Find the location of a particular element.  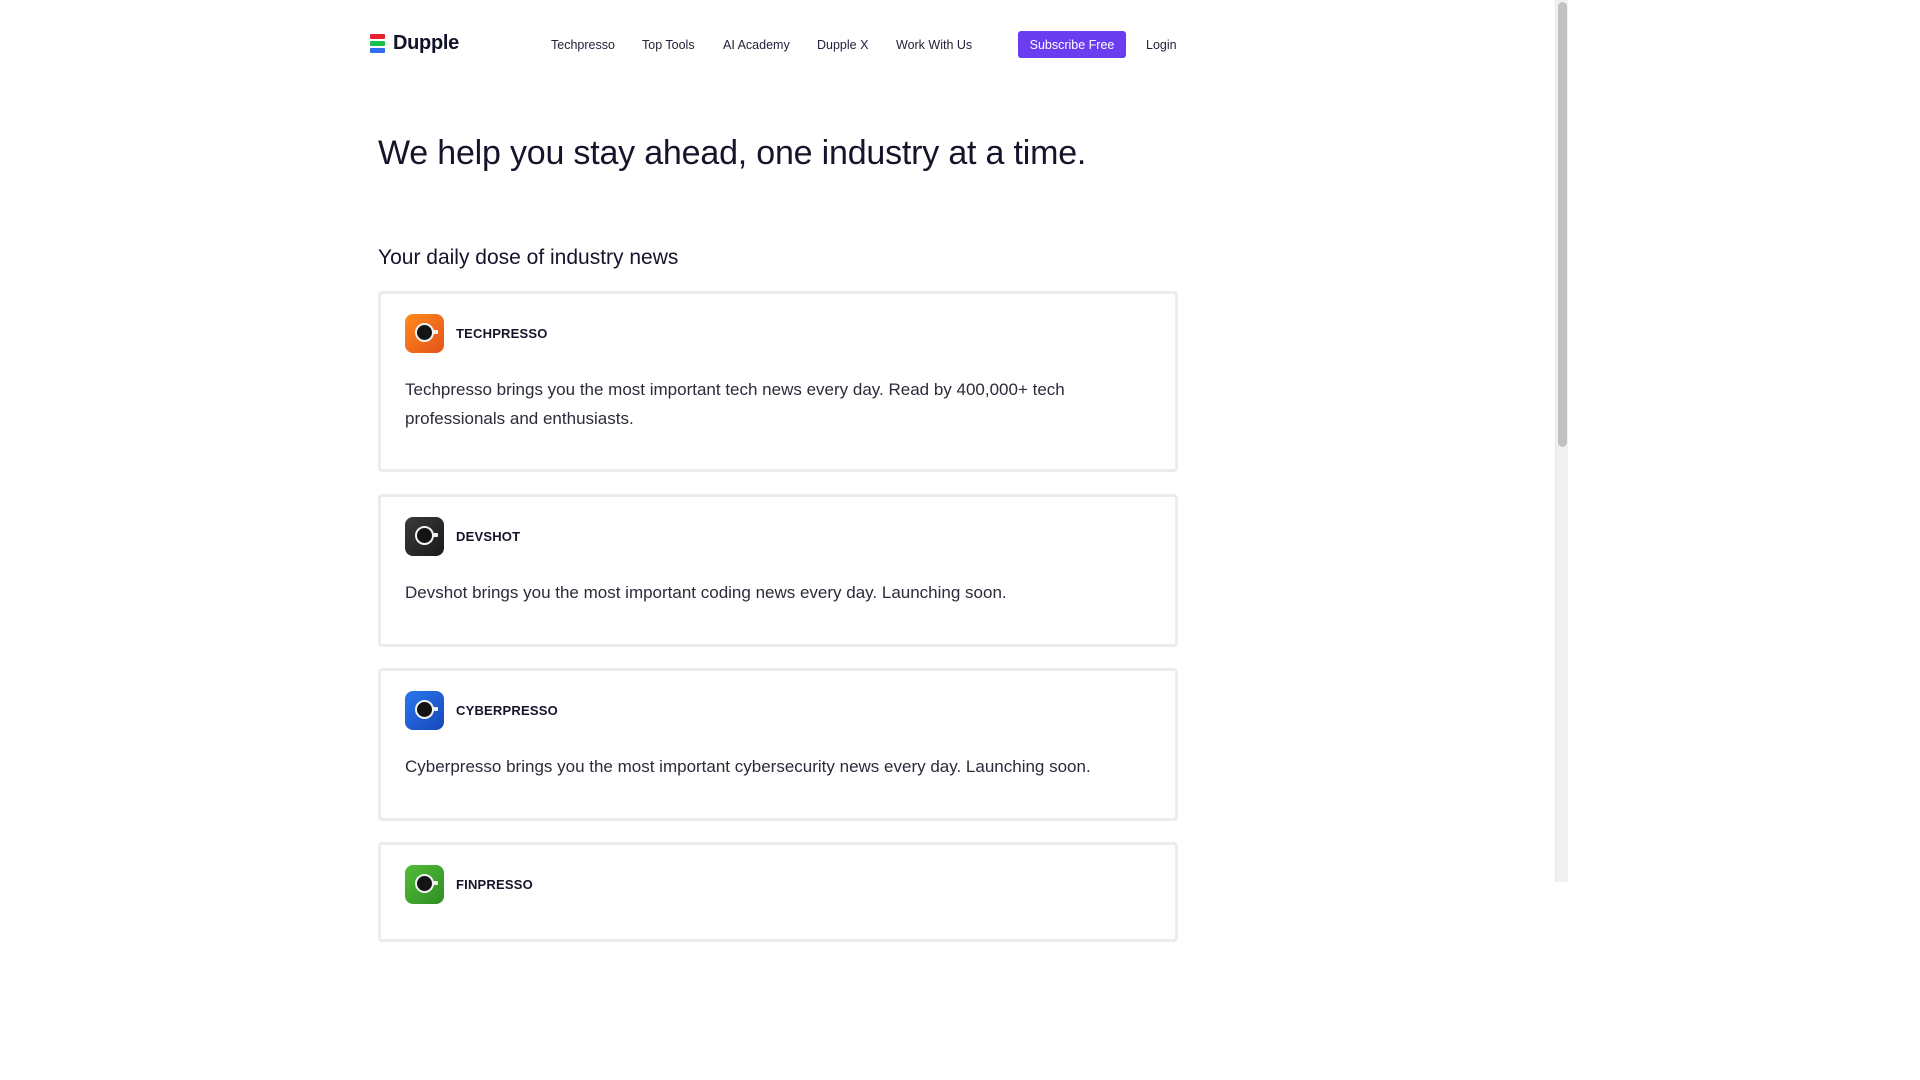

logo: Dupple is located at coordinates (414, 43).